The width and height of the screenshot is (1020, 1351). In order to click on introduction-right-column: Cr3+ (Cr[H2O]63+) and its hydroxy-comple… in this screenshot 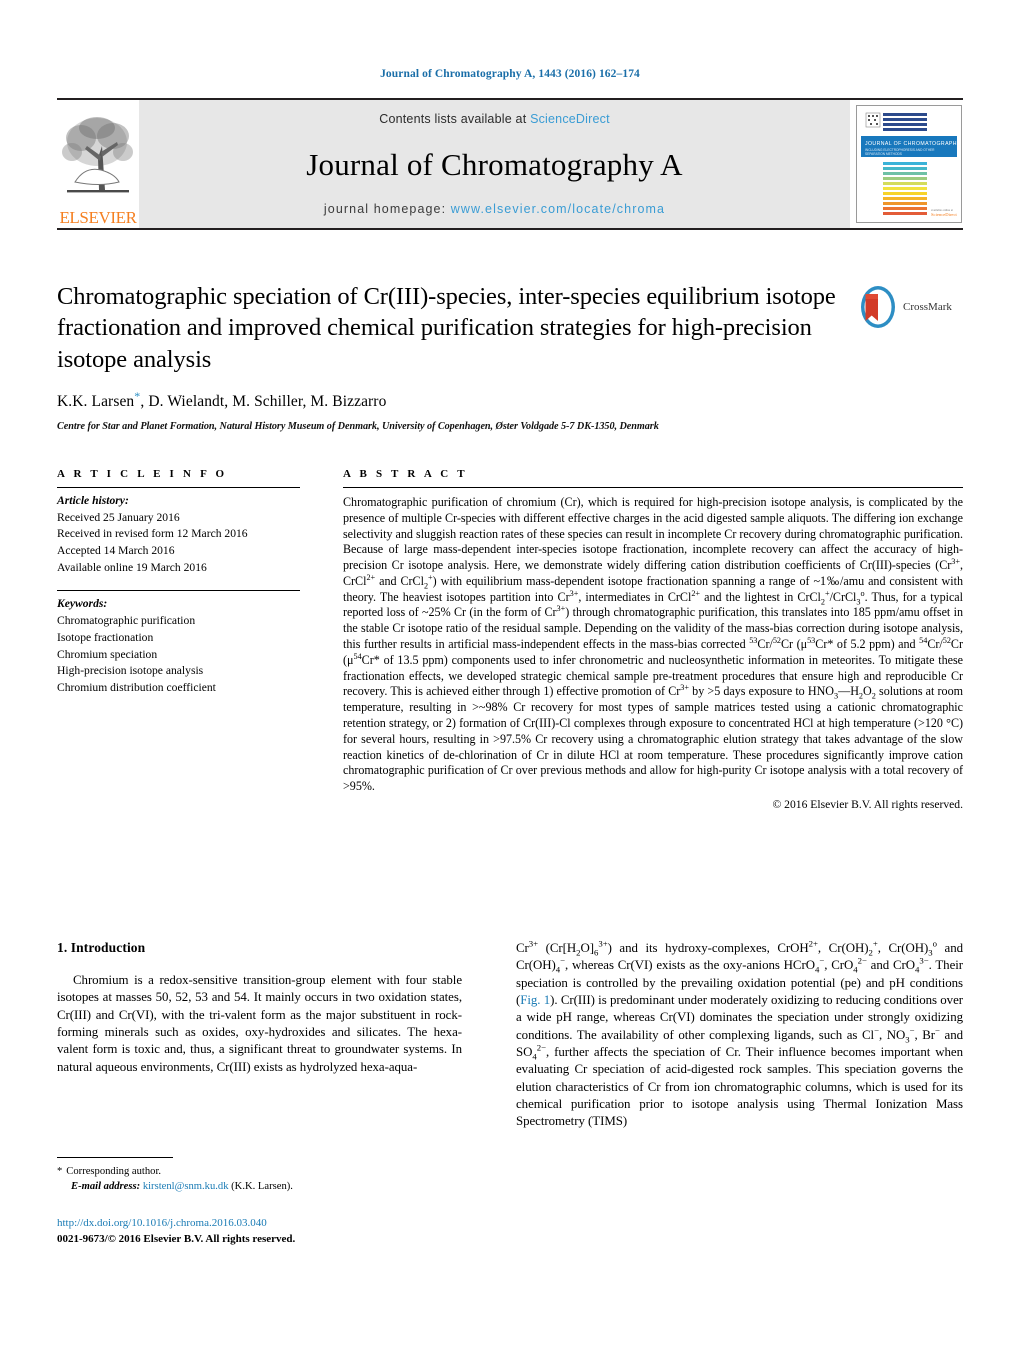, I will do `click(740, 1034)`.